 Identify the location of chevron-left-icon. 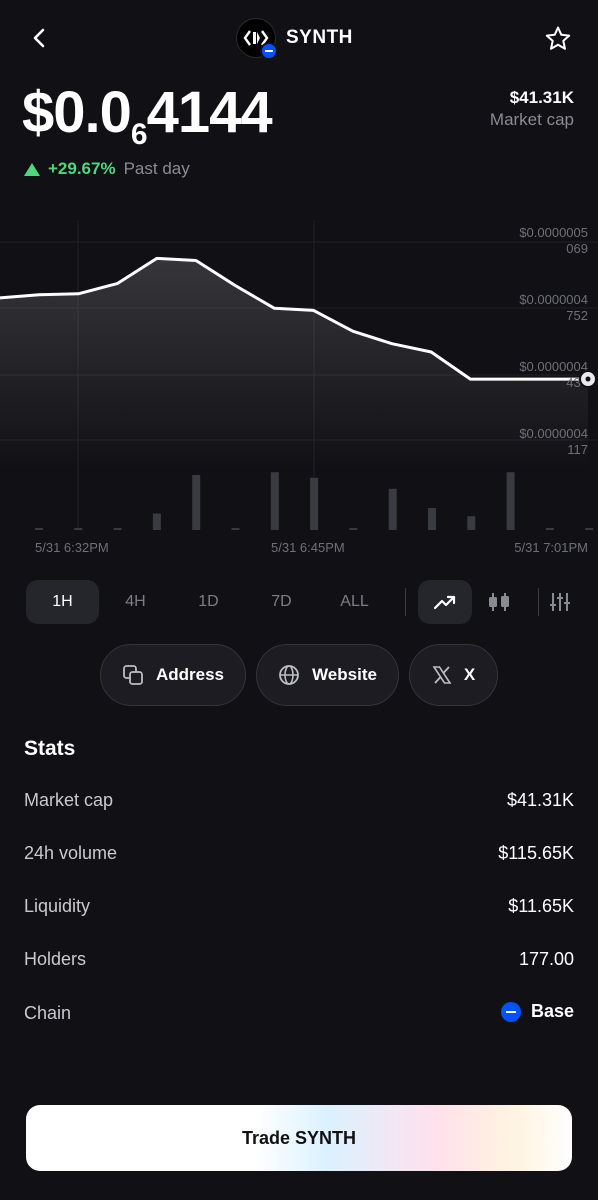
(39, 38).